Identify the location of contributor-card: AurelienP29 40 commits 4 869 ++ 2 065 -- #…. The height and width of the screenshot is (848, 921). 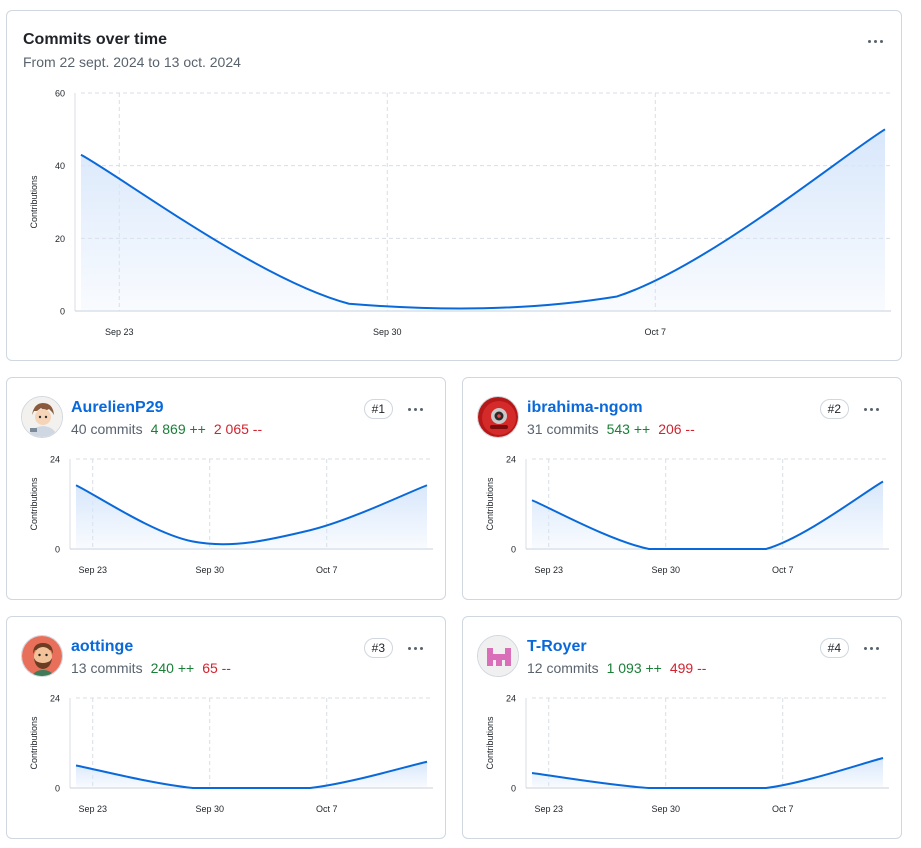
(226, 488).